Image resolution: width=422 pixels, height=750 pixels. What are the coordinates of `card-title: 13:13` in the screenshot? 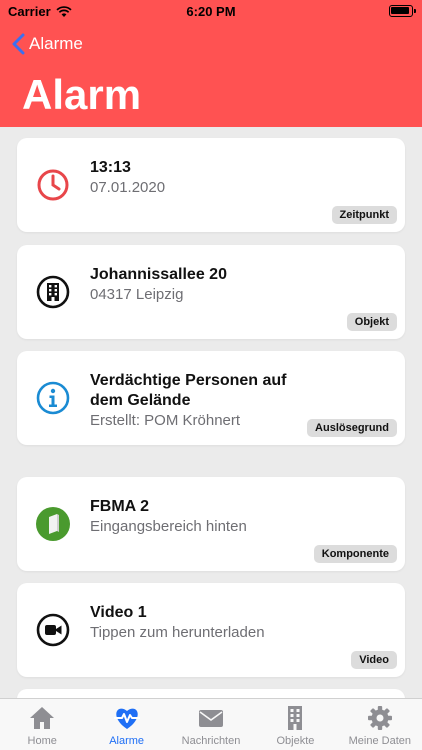 It's located at (110, 167).